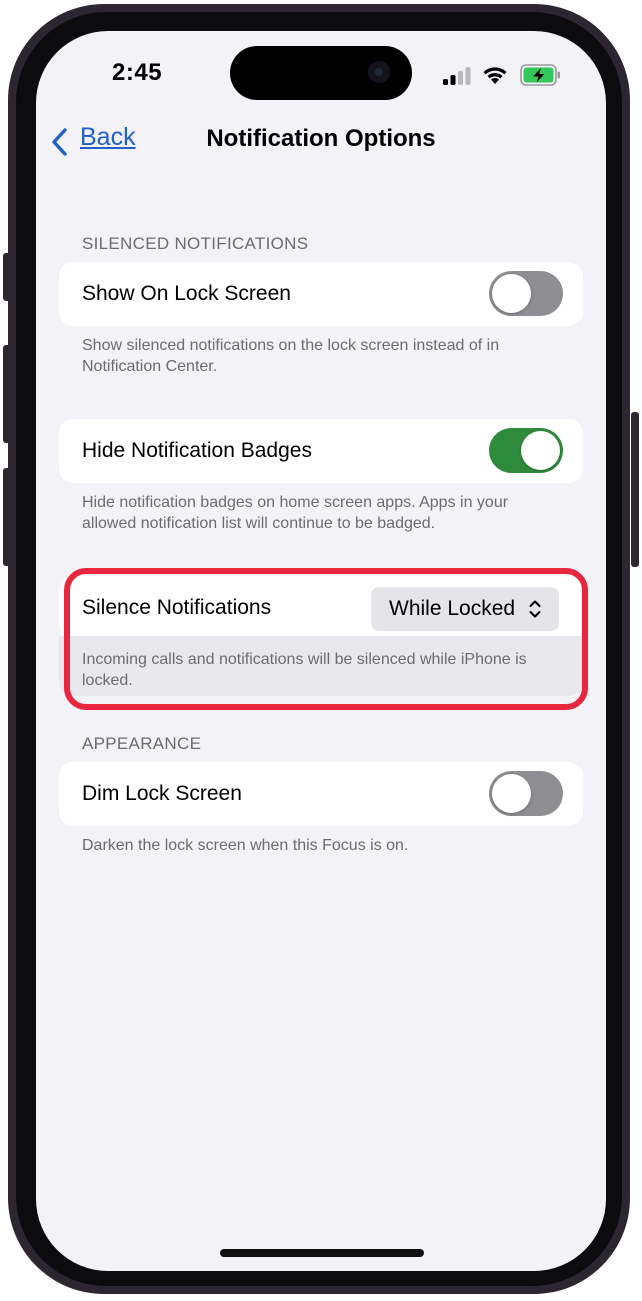 The image size is (642, 1301). Describe the element at coordinates (162, 793) in the screenshot. I see `dim-lock-screen-label: Dim Lock Screen` at that location.